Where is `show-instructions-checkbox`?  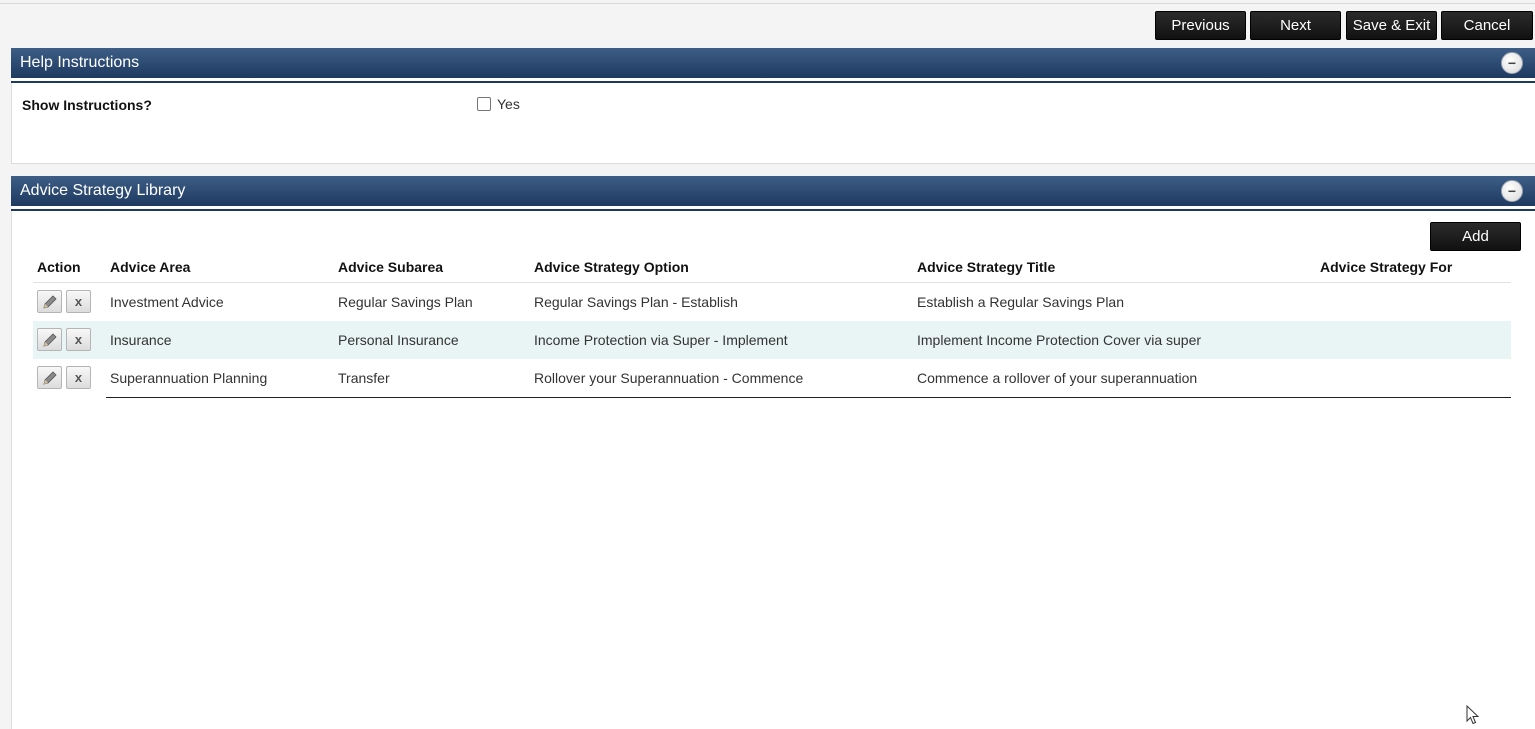
show-instructions-checkbox is located at coordinates (484, 104).